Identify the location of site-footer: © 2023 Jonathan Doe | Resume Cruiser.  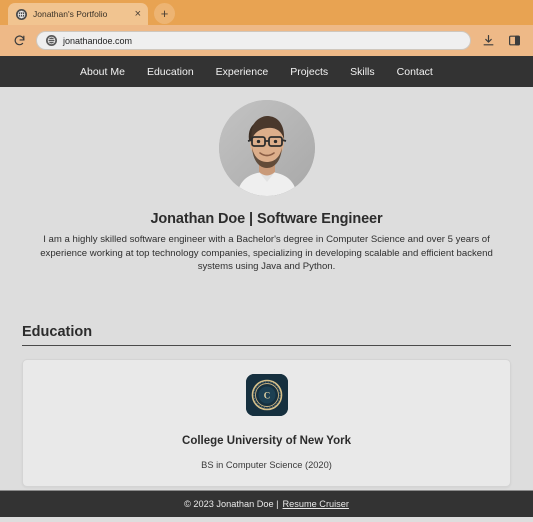
(266, 503).